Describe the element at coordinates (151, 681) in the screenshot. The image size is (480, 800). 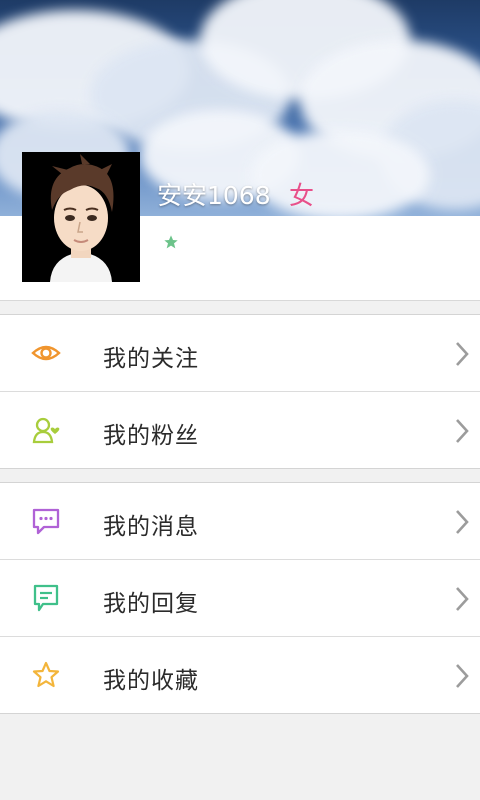
I see `menu-item-label: 我的收藏` at that location.